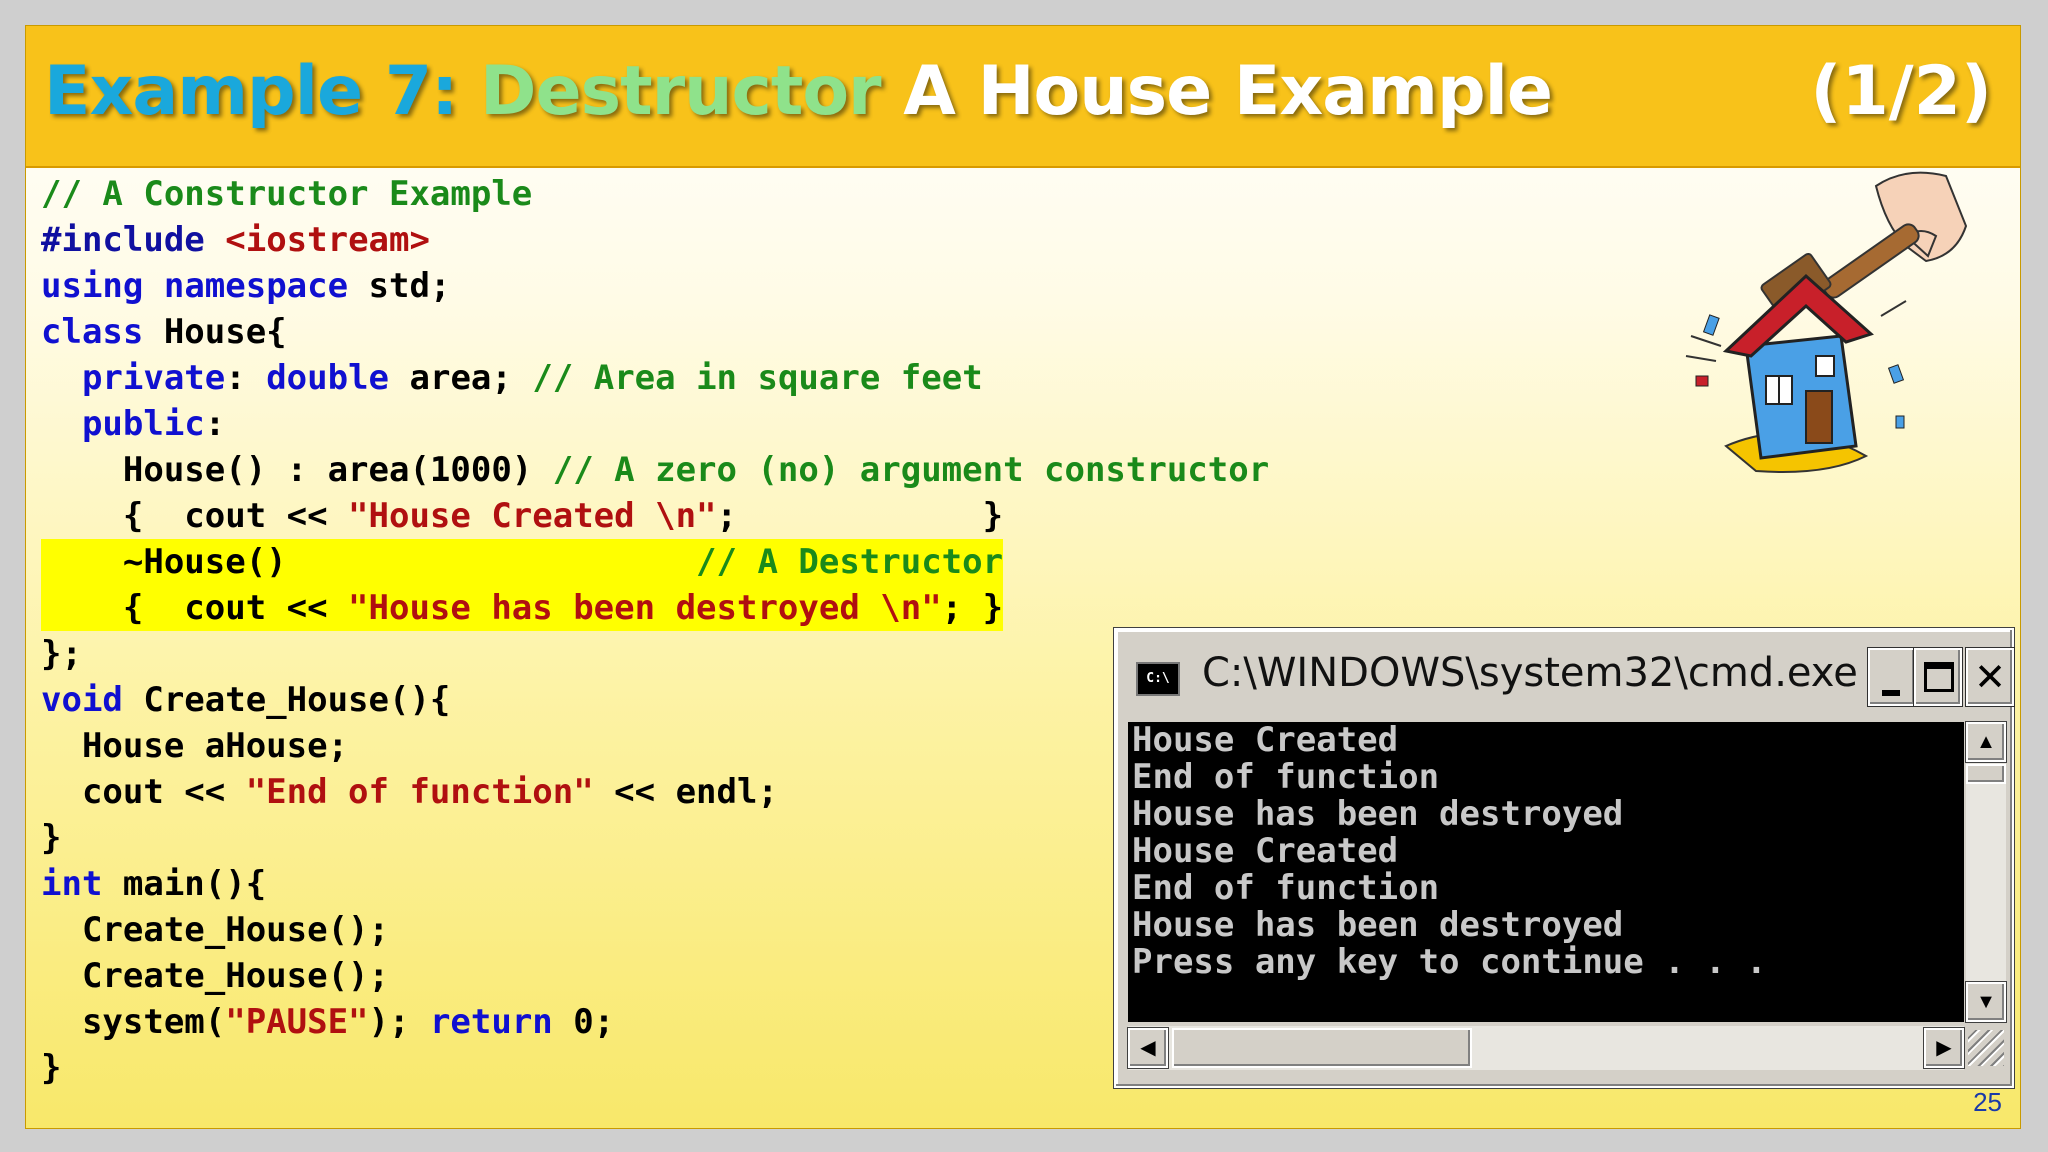  What do you see at coordinates (1530, 673) in the screenshot?
I see `cmd-window-title: C:\WINDOWS\system32\cmd.exe` at bounding box center [1530, 673].